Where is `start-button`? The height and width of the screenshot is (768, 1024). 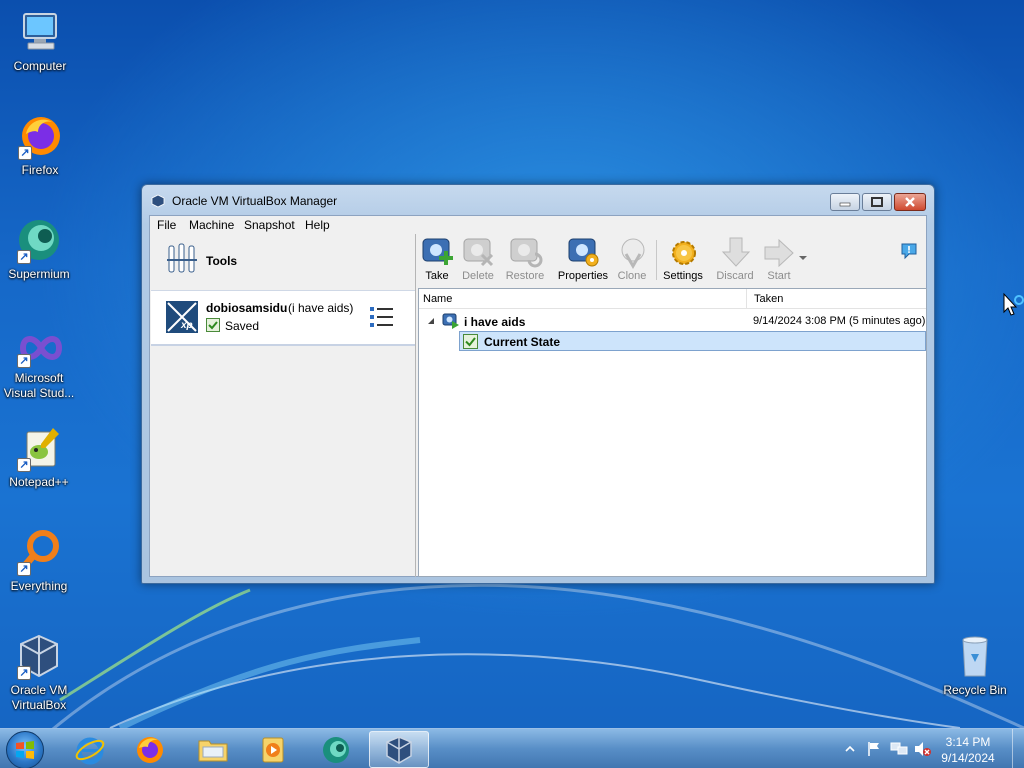 start-button is located at coordinates (25, 749).